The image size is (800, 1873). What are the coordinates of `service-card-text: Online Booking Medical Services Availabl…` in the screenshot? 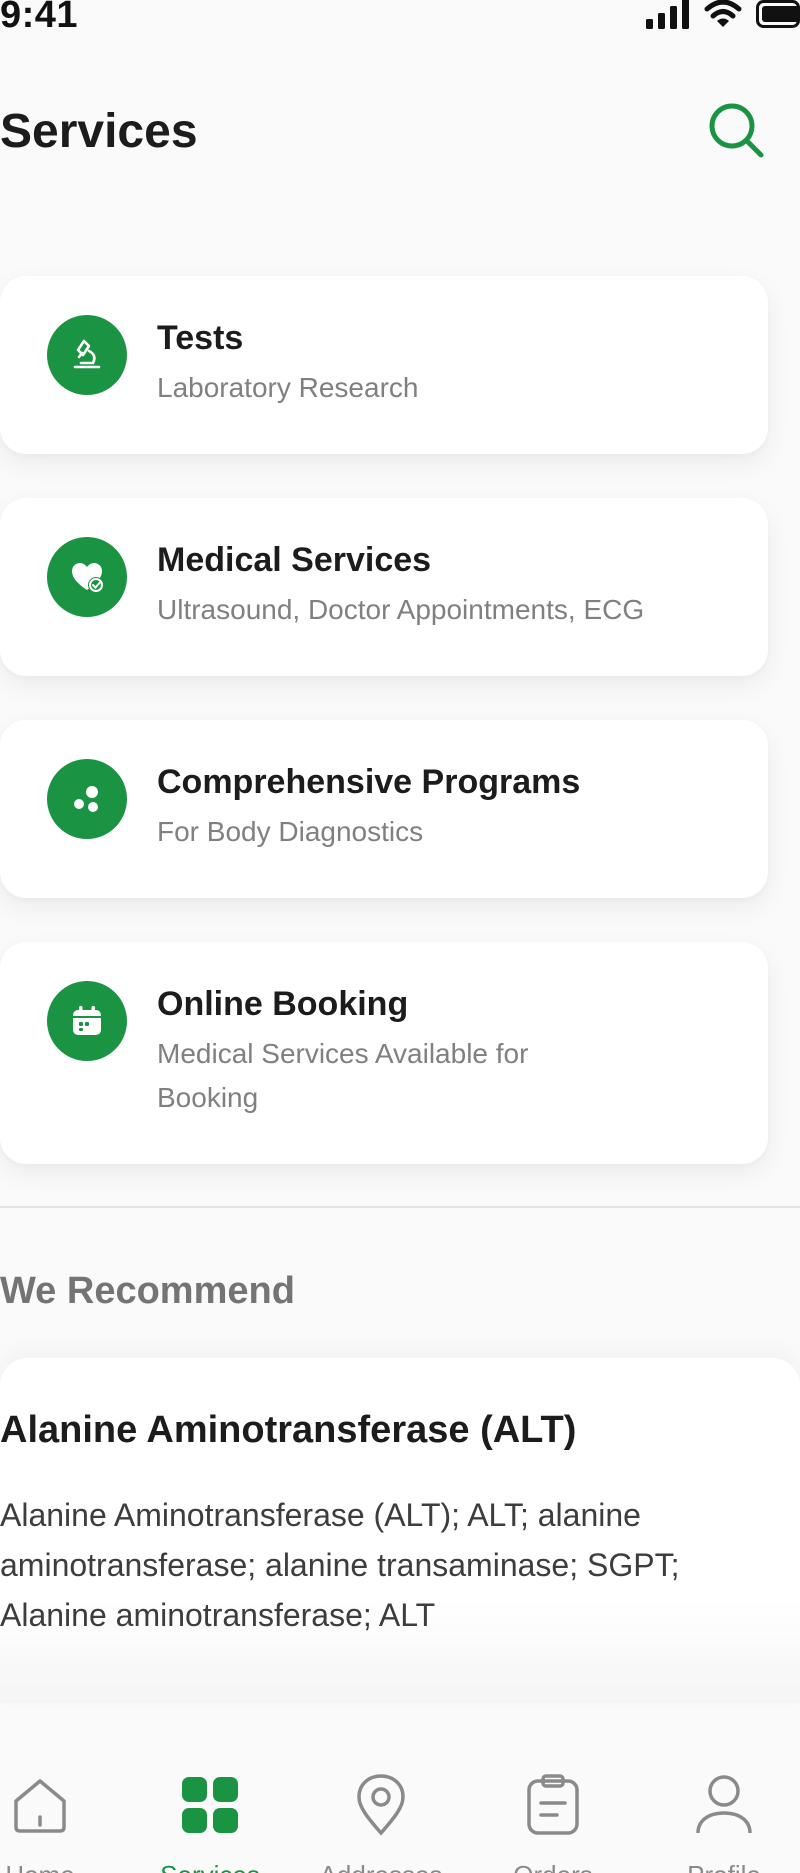 It's located at (442, 1052).